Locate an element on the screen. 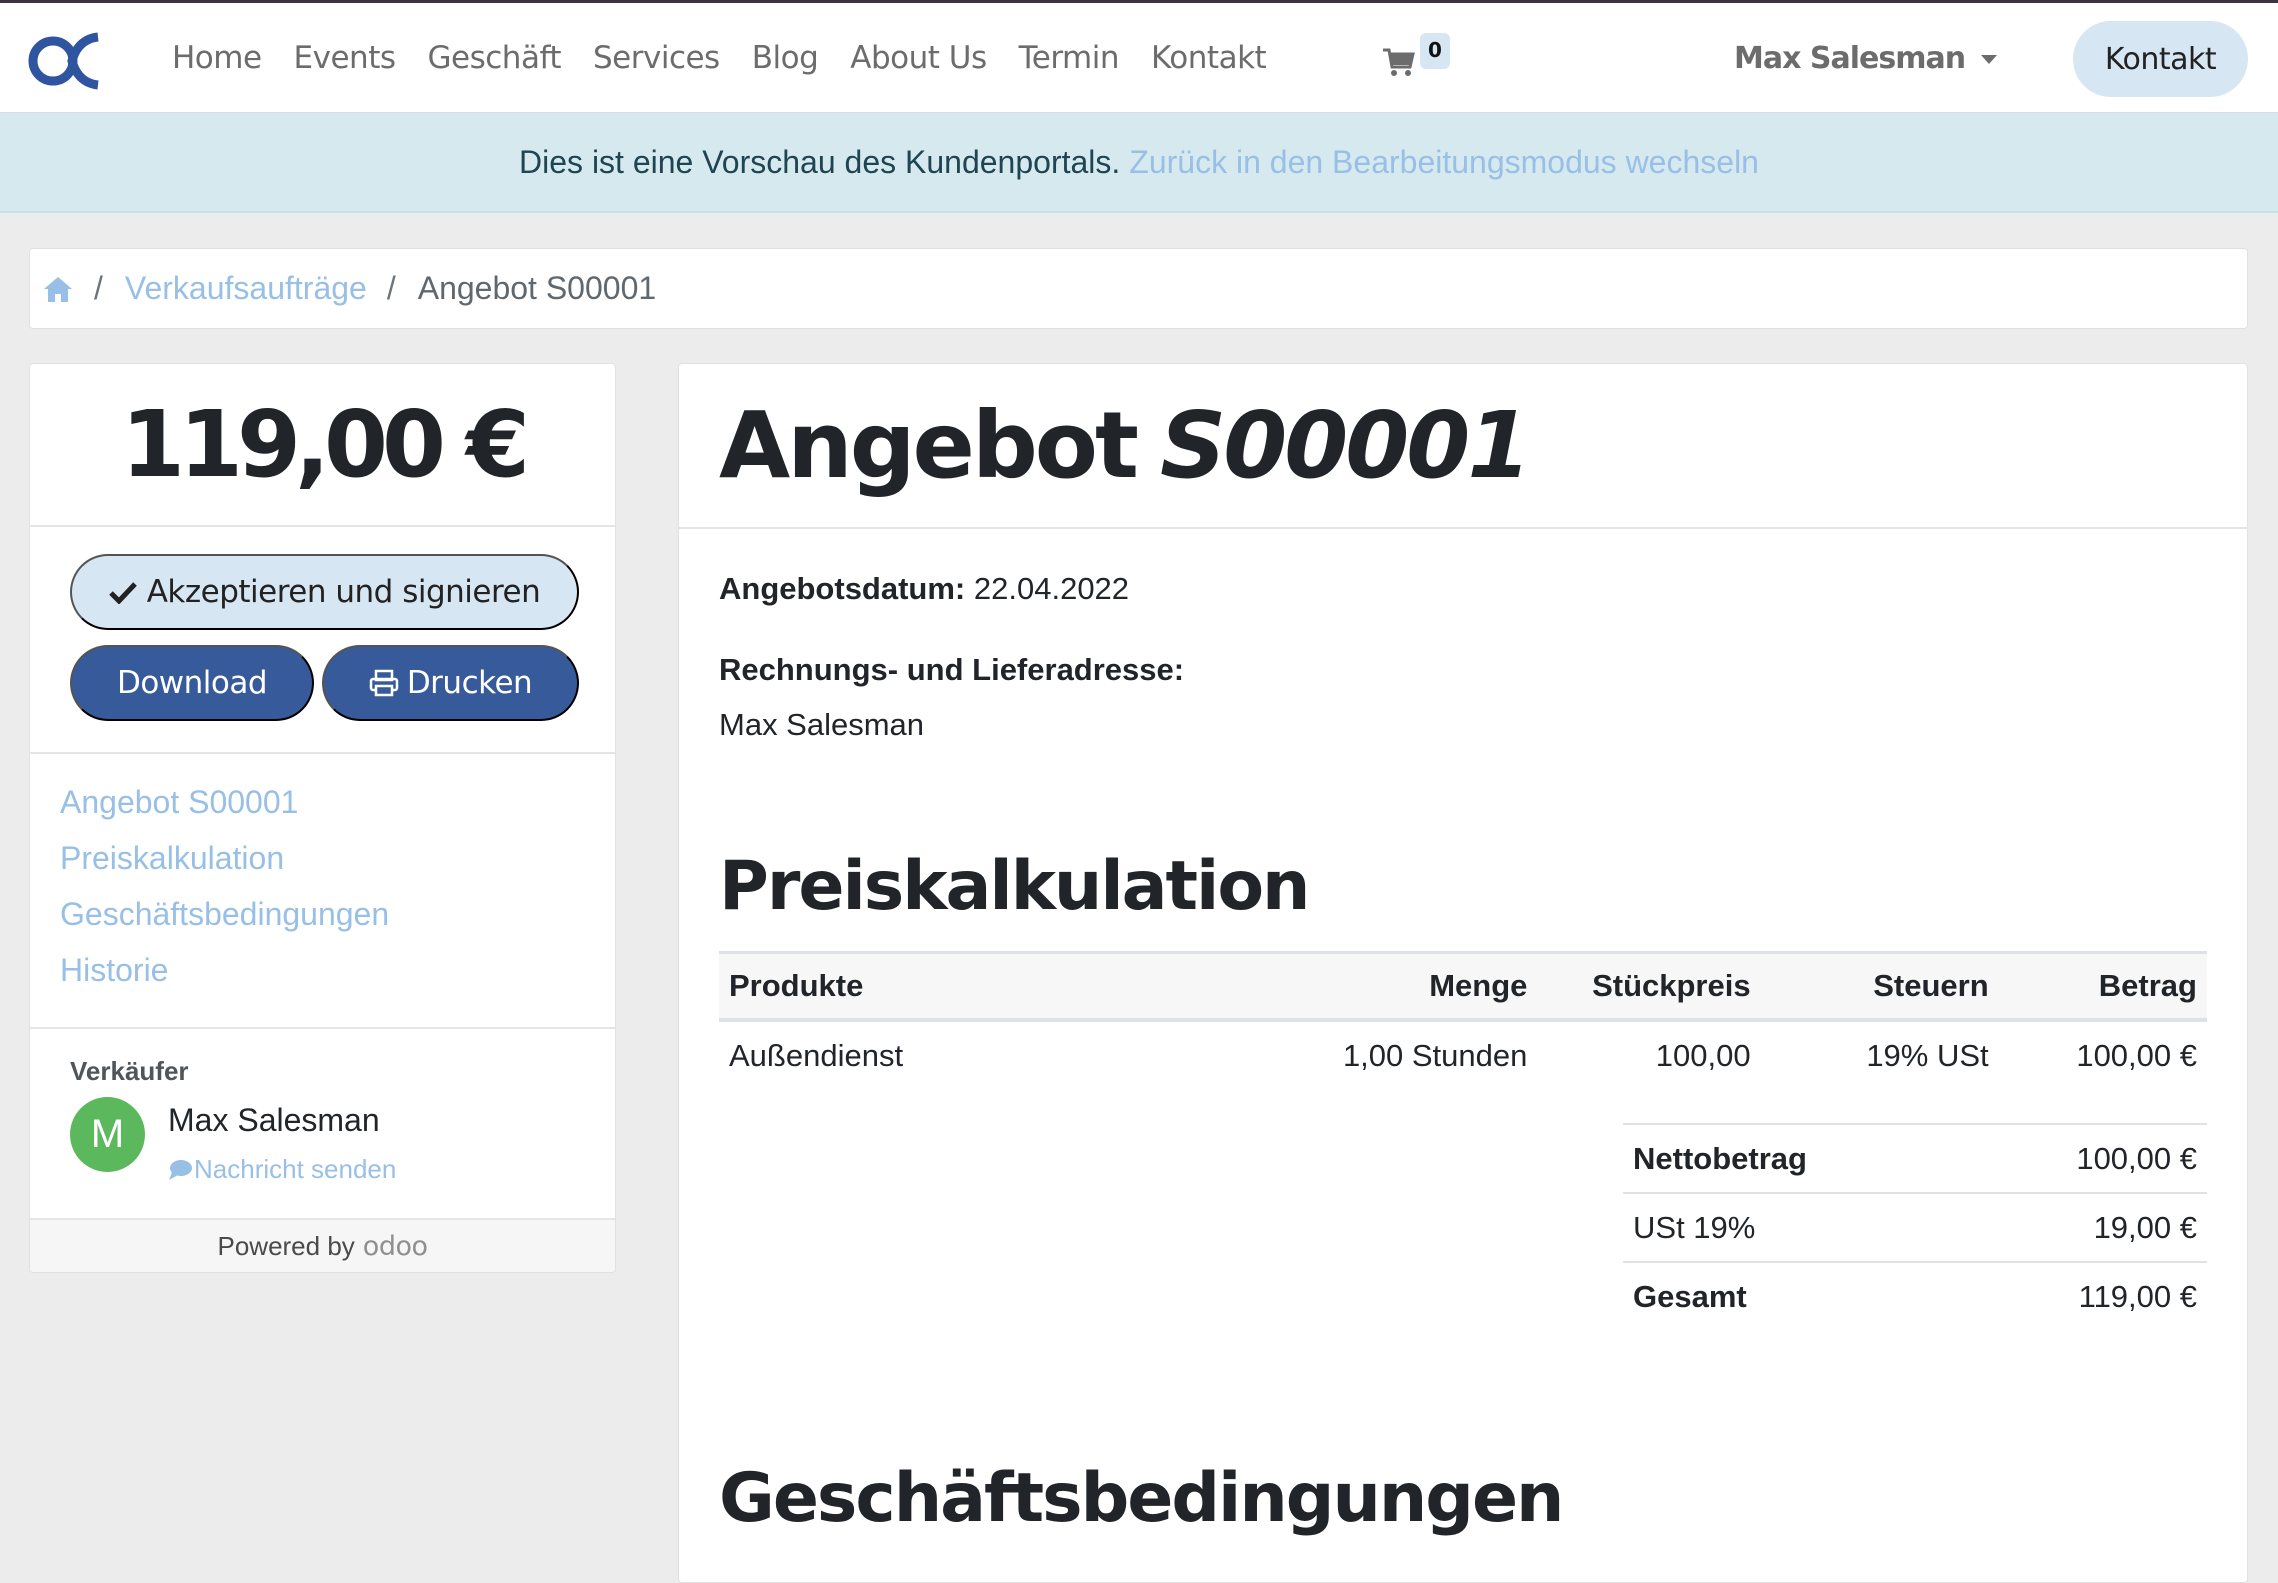 The height and width of the screenshot is (1583, 2278). print-button: Drucken is located at coordinates (450, 683).